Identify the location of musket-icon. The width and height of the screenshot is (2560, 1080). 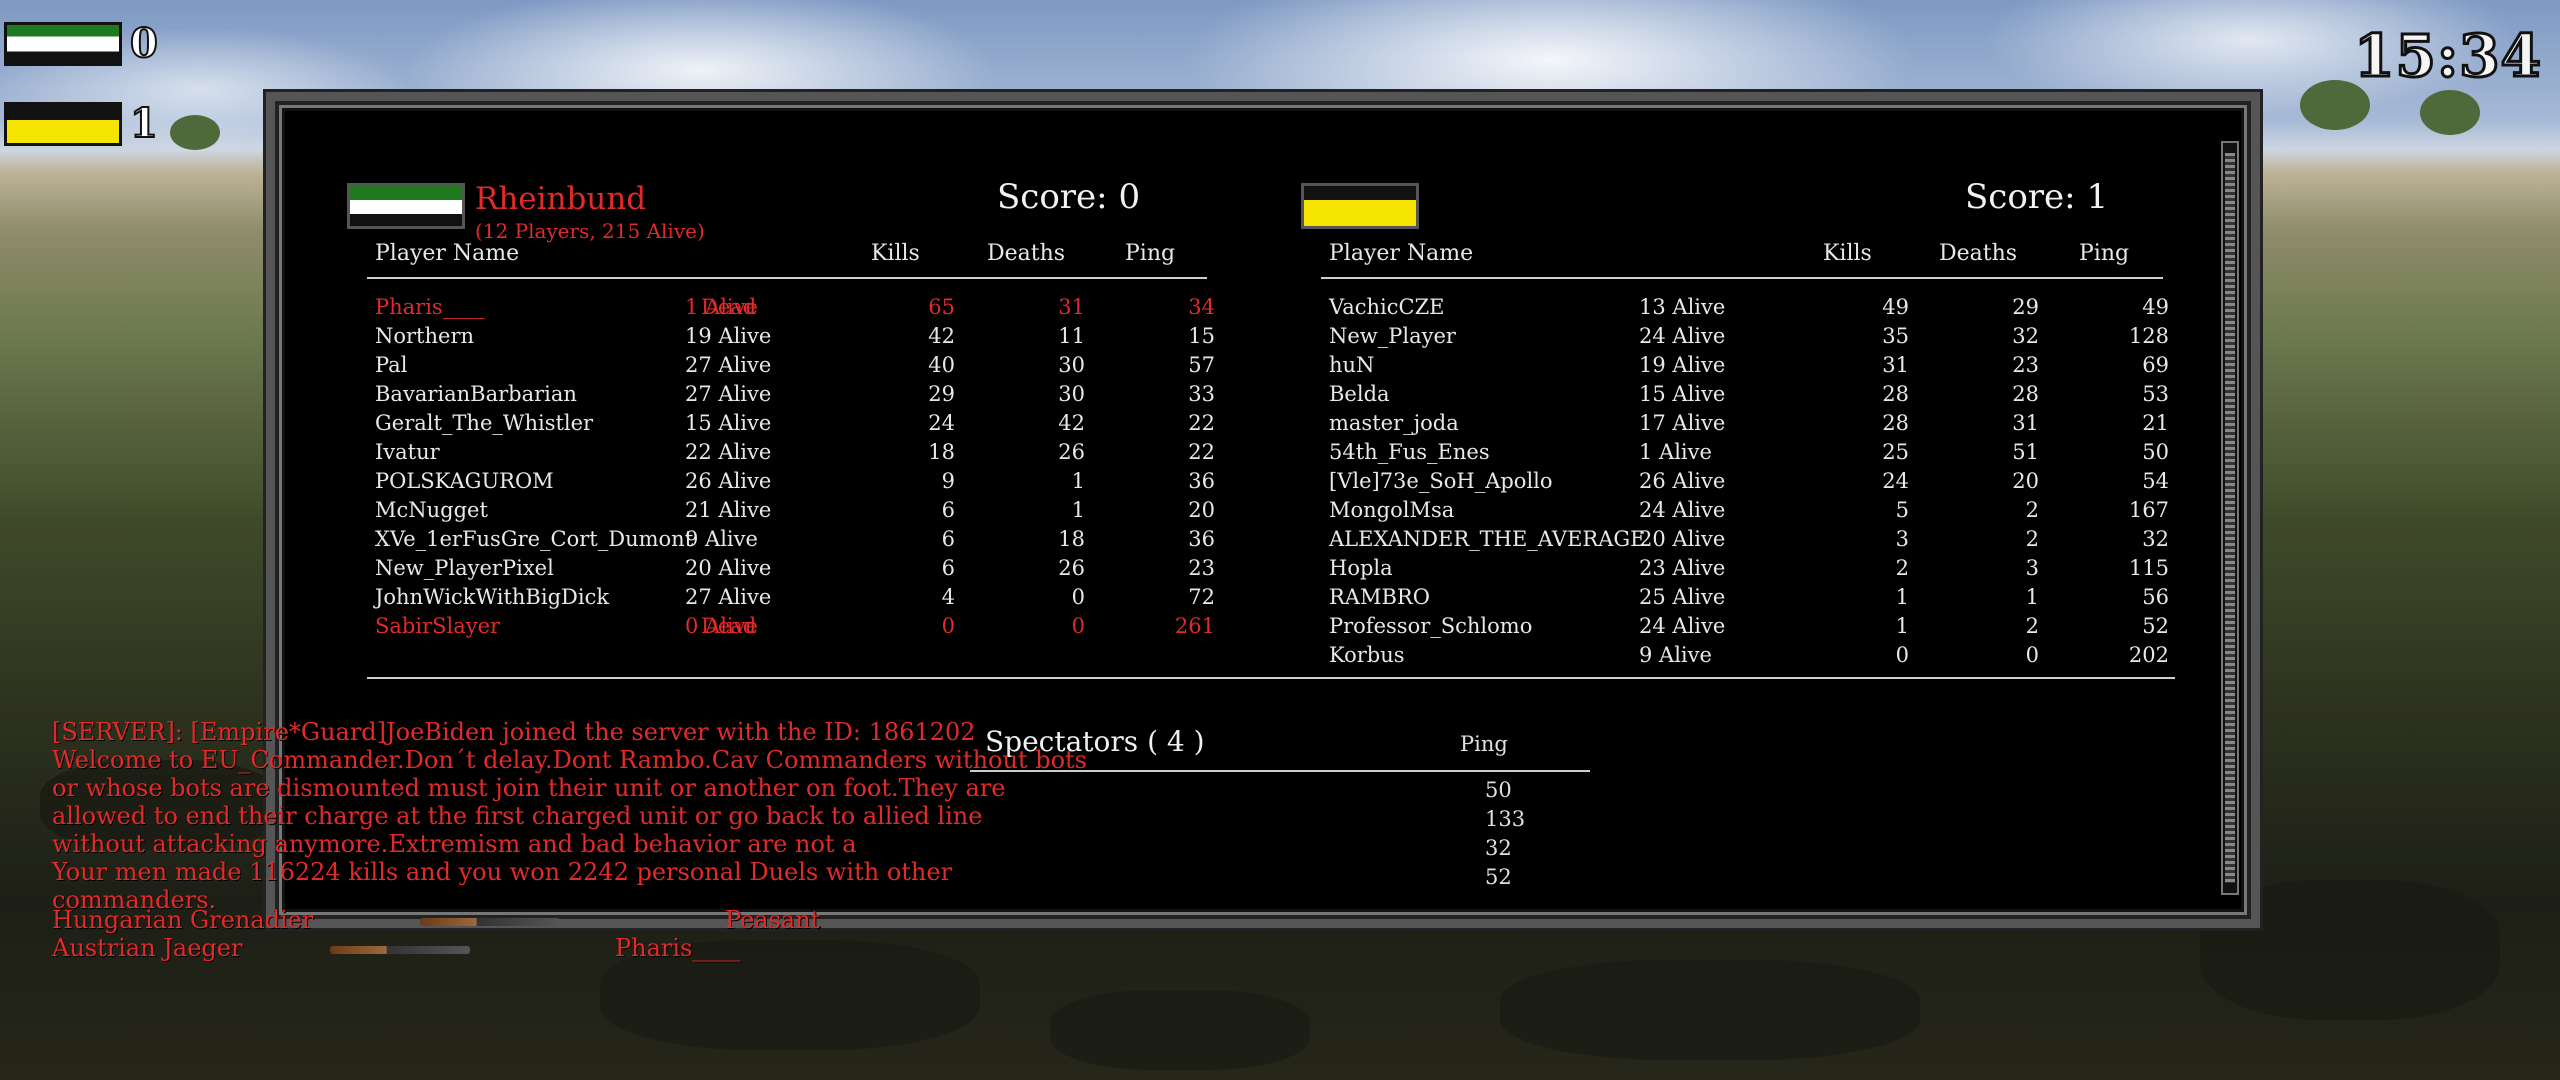
(490, 922).